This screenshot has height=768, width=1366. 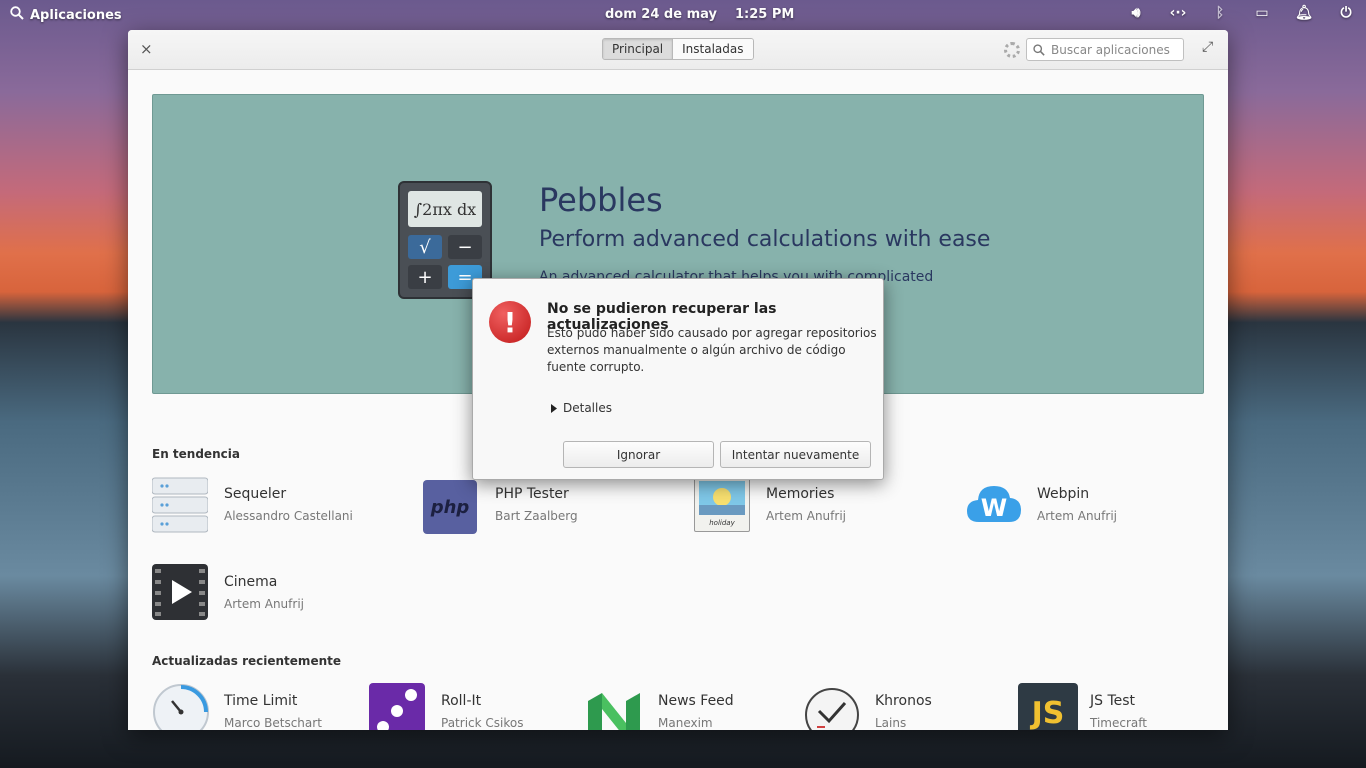 I want to click on app-author: Manexim, so click(x=685, y=723).